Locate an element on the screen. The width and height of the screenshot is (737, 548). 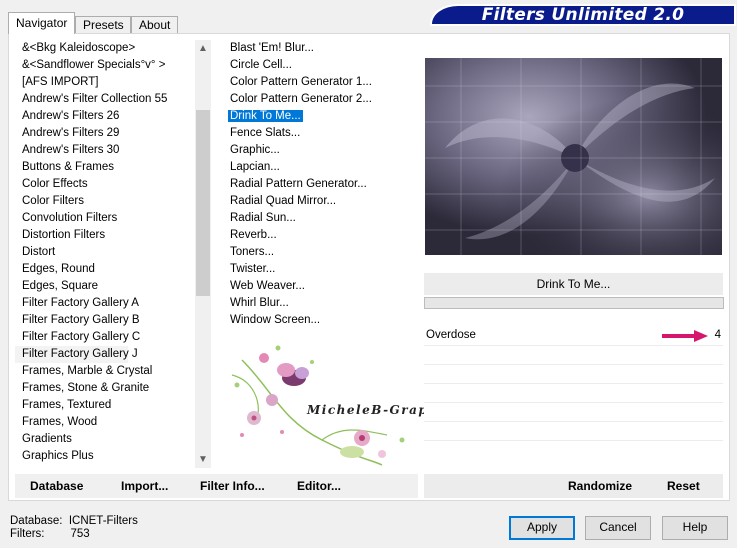
category-item: &<Bkg Kaleidoscope> is located at coordinates (105, 48).